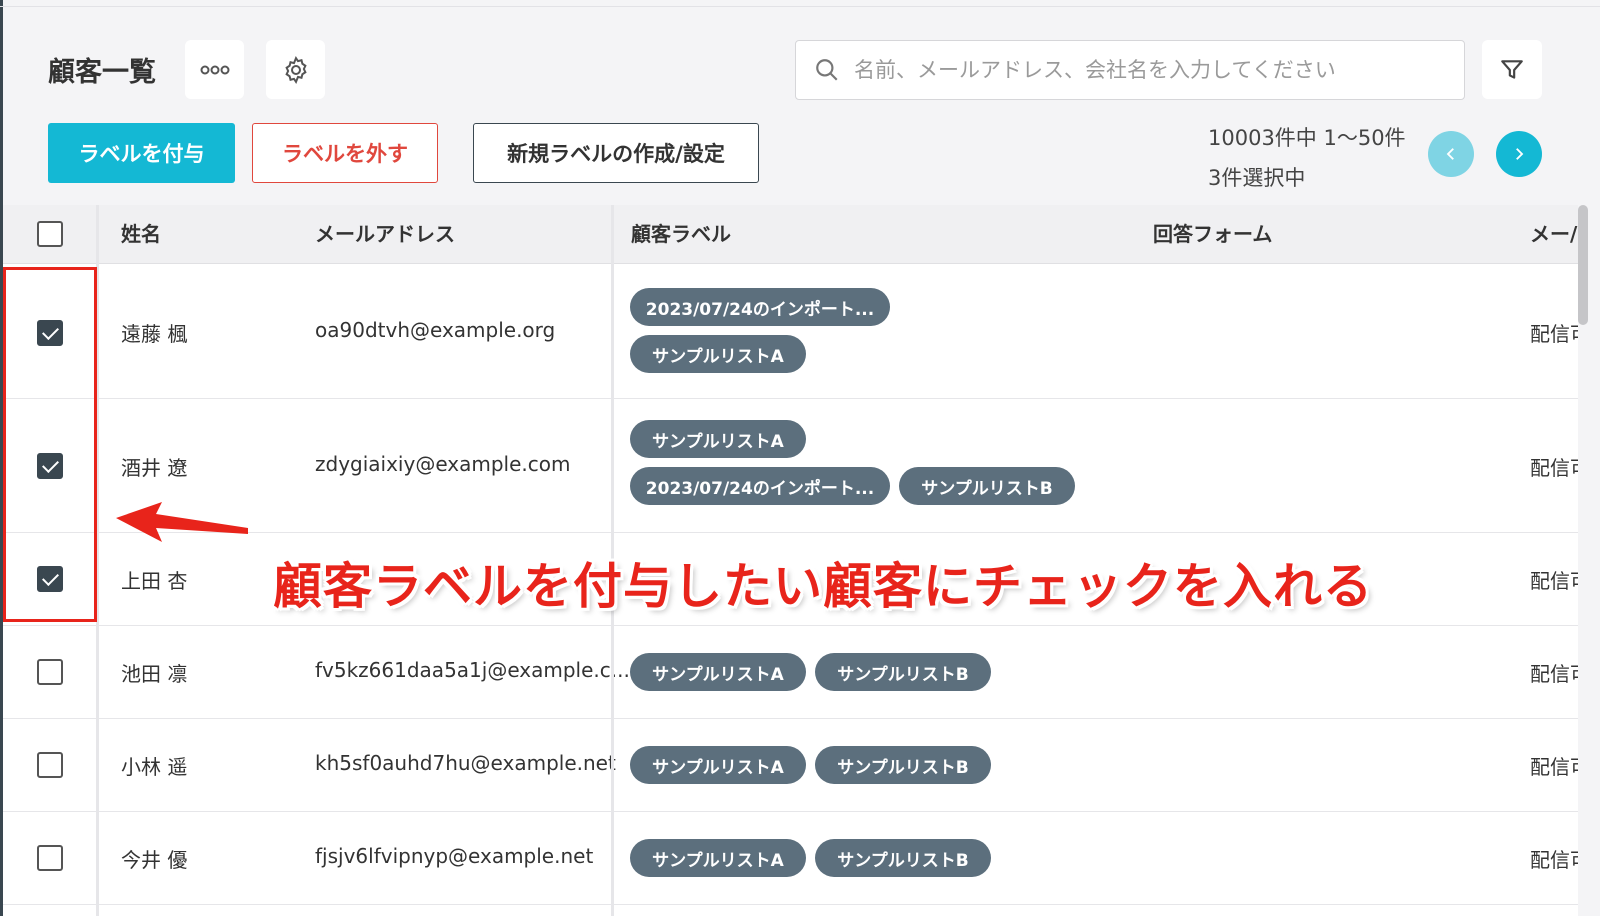 The image size is (1600, 916). I want to click on filter-button, so click(1512, 69).